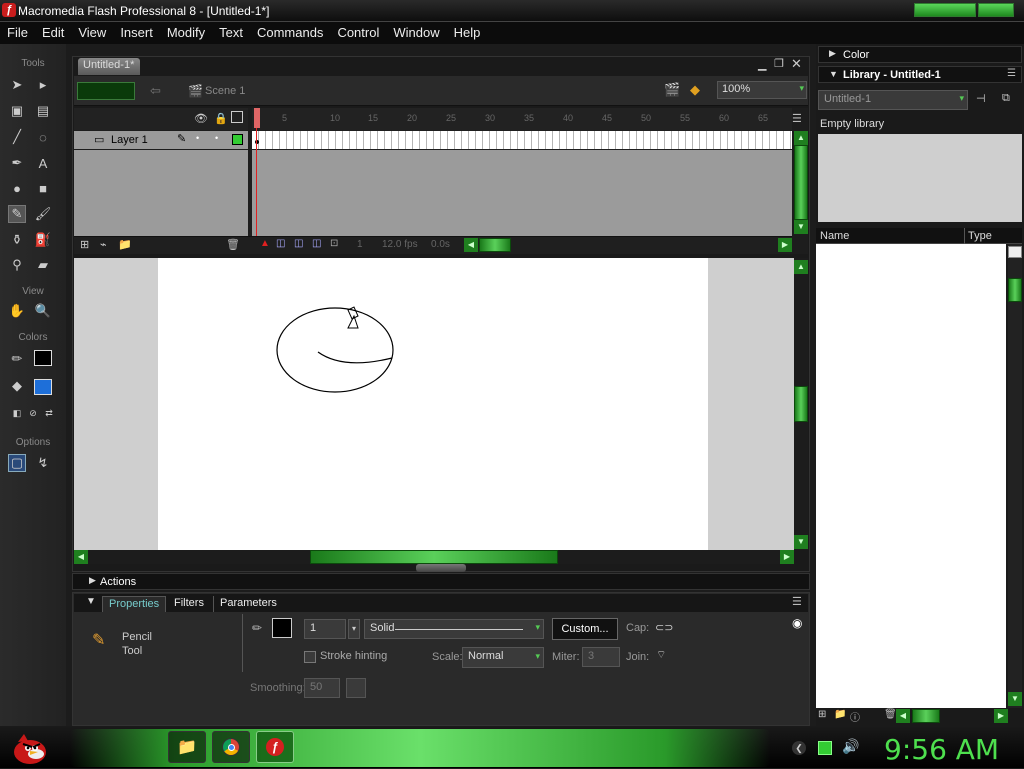 This screenshot has width=1024, height=769. What do you see at coordinates (186, 31) in the screenshot?
I see `menu-modify: Modify` at bounding box center [186, 31].